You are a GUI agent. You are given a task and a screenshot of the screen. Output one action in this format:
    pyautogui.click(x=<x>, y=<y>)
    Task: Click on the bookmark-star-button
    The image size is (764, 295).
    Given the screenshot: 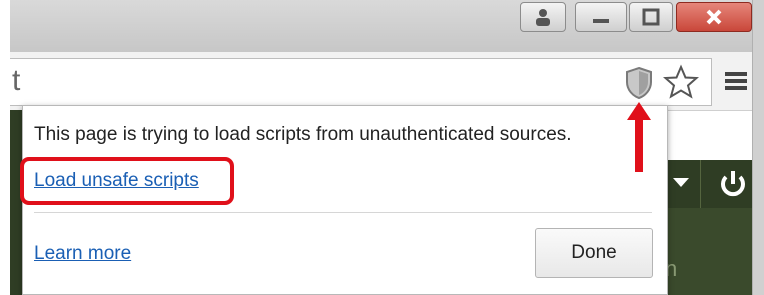 What is the action you would take?
    pyautogui.click(x=681, y=82)
    